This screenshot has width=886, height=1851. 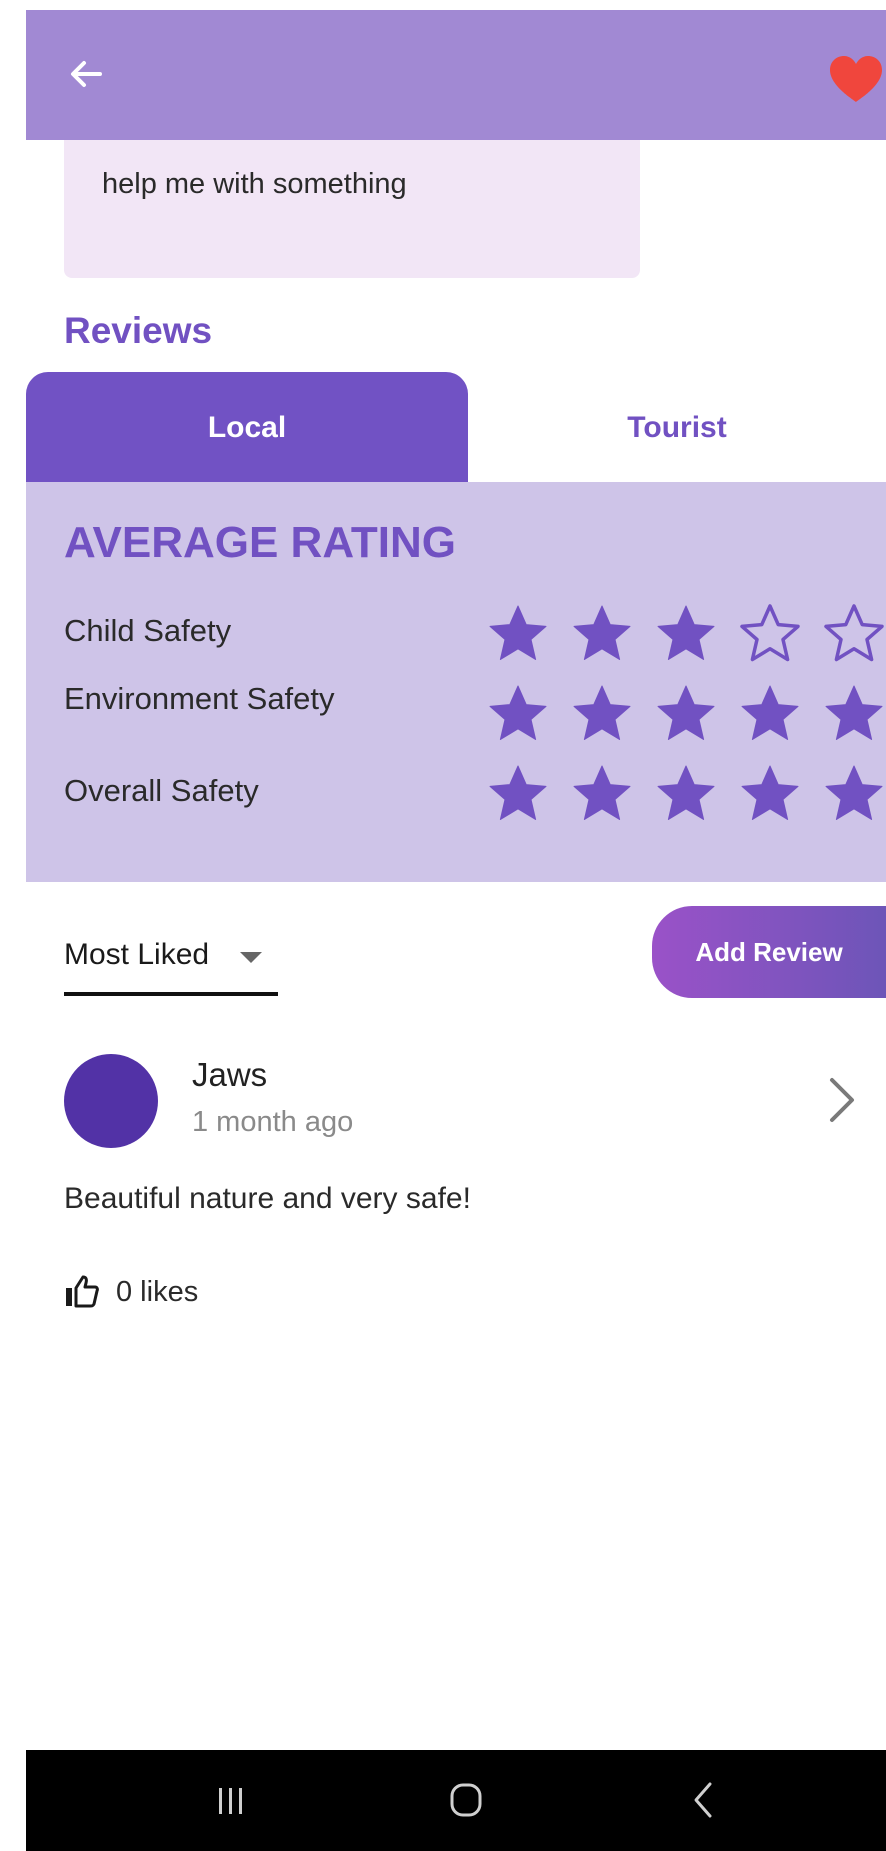 I want to click on app-bar, so click(x=456, y=75).